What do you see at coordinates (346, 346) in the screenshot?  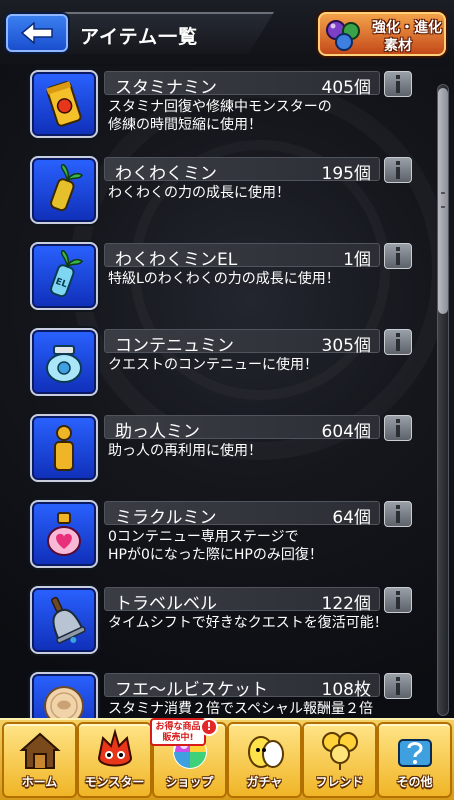 I see `item-count: 305個` at bounding box center [346, 346].